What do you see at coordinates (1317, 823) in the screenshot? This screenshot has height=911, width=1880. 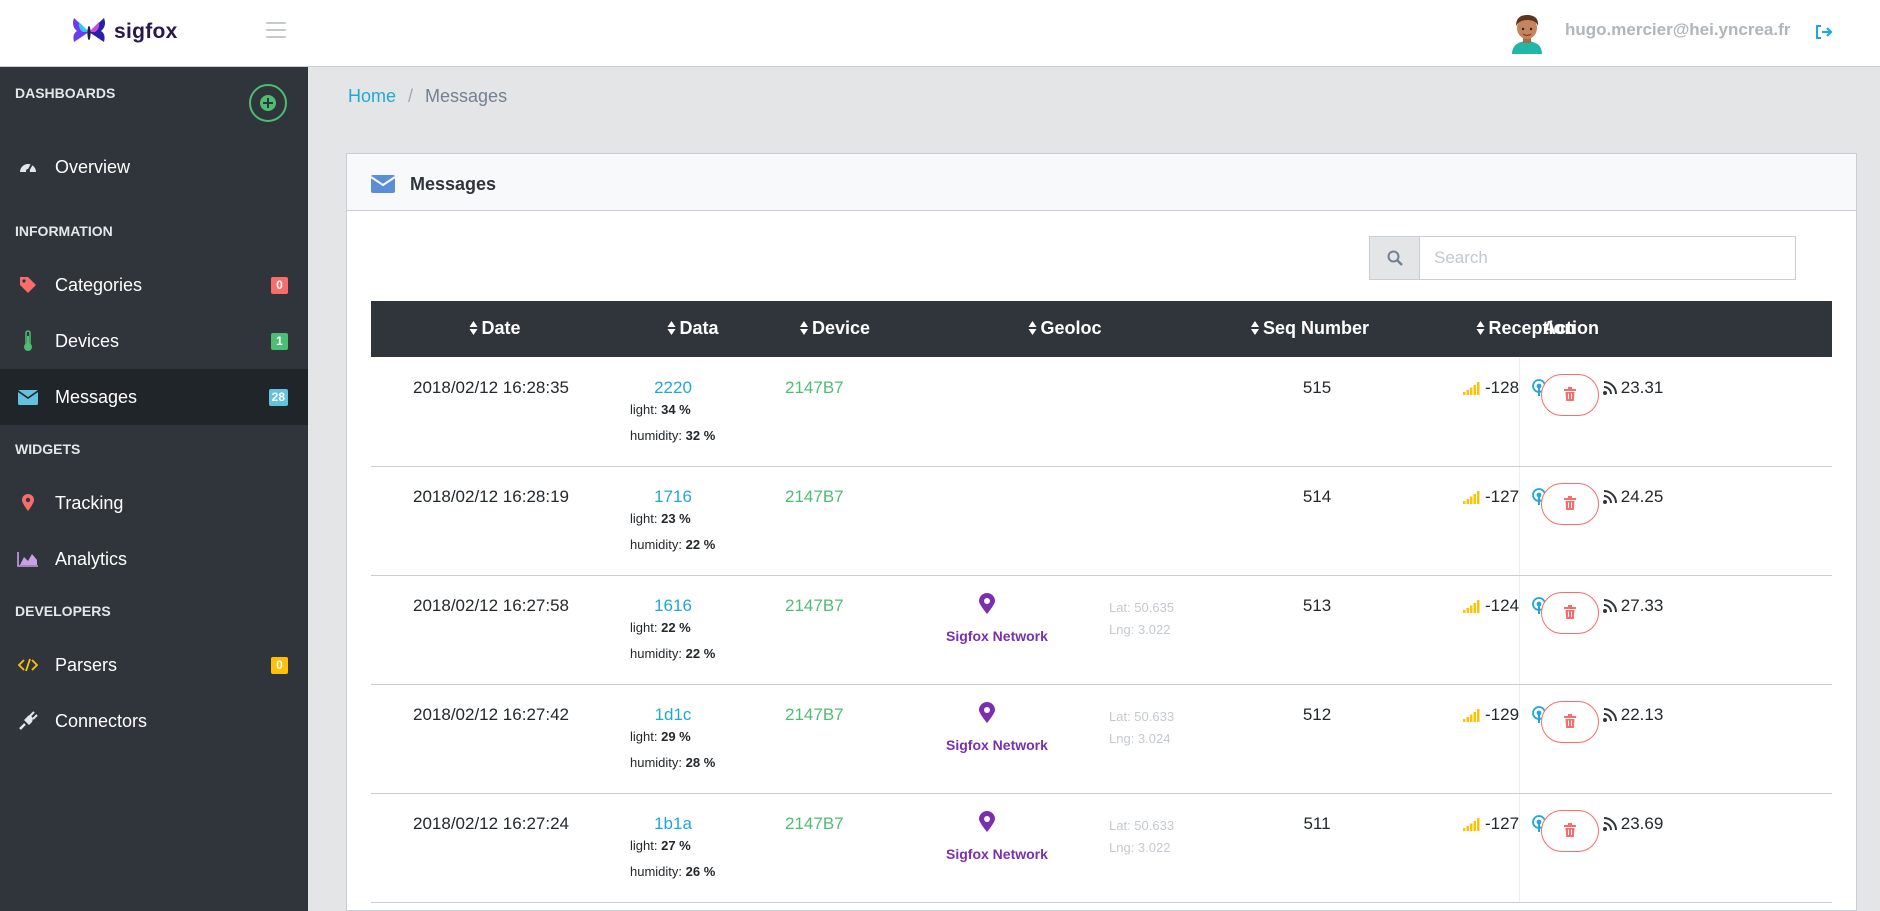 I see `seq-number: 511` at bounding box center [1317, 823].